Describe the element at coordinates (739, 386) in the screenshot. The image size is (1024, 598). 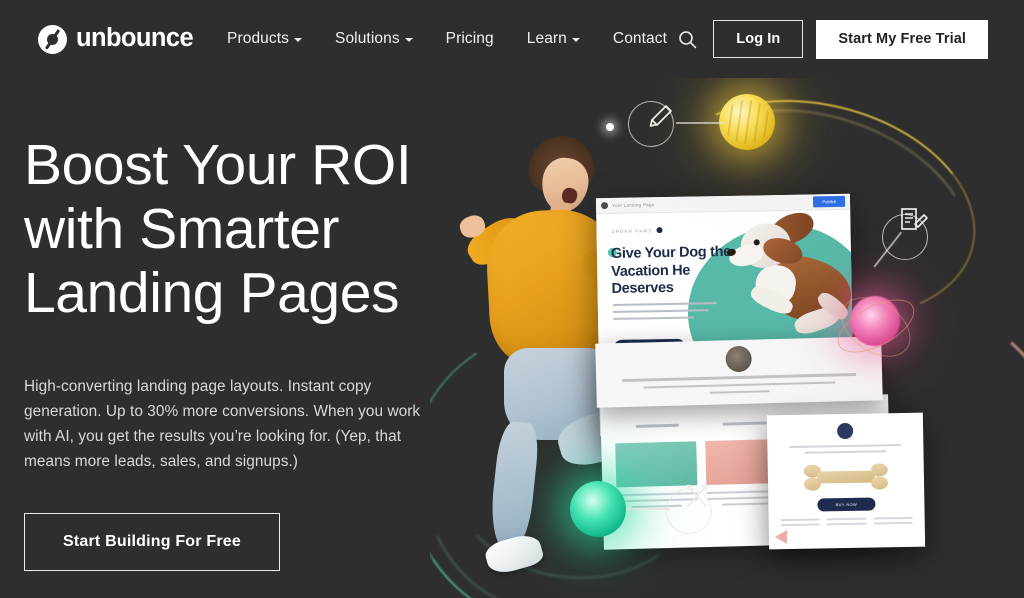
I see `testimonial-text-placeholder` at that location.